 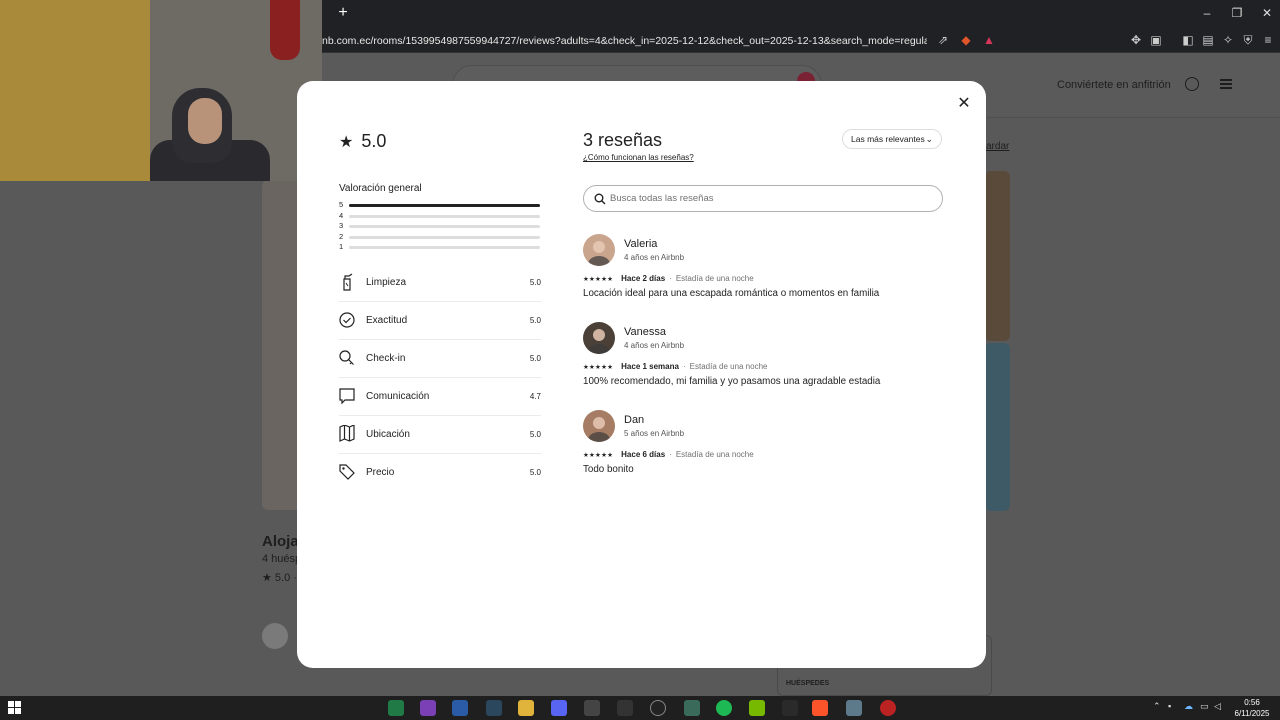 I want to click on review-search-input, so click(x=770, y=198).